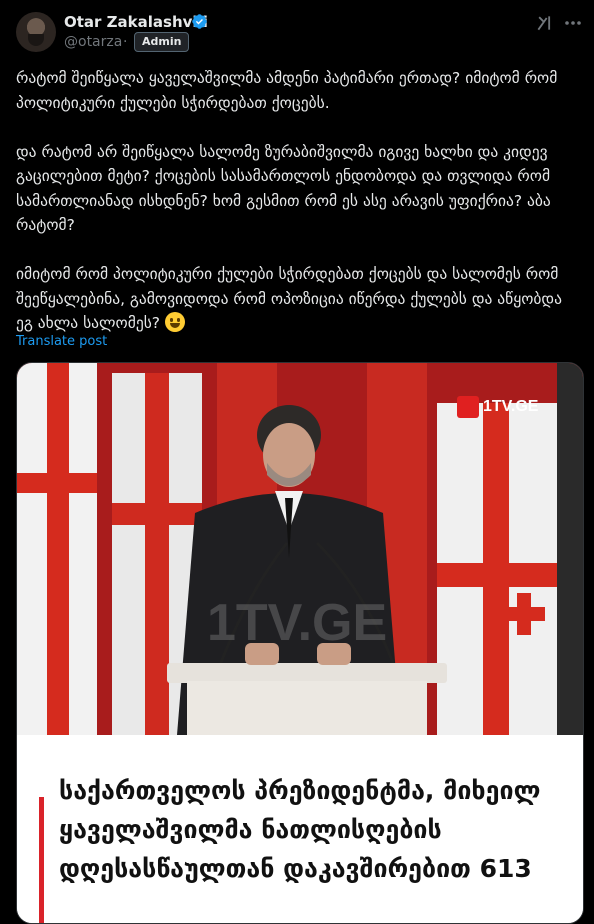  What do you see at coordinates (136, 22) in the screenshot?
I see `author-display-name: Otar Zakalashvili` at bounding box center [136, 22].